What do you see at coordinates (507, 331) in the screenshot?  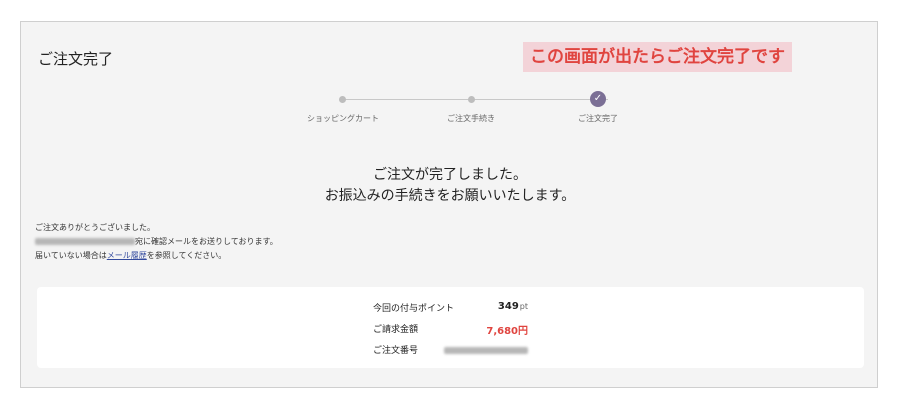 I see `amount-value: 7,680円` at bounding box center [507, 331].